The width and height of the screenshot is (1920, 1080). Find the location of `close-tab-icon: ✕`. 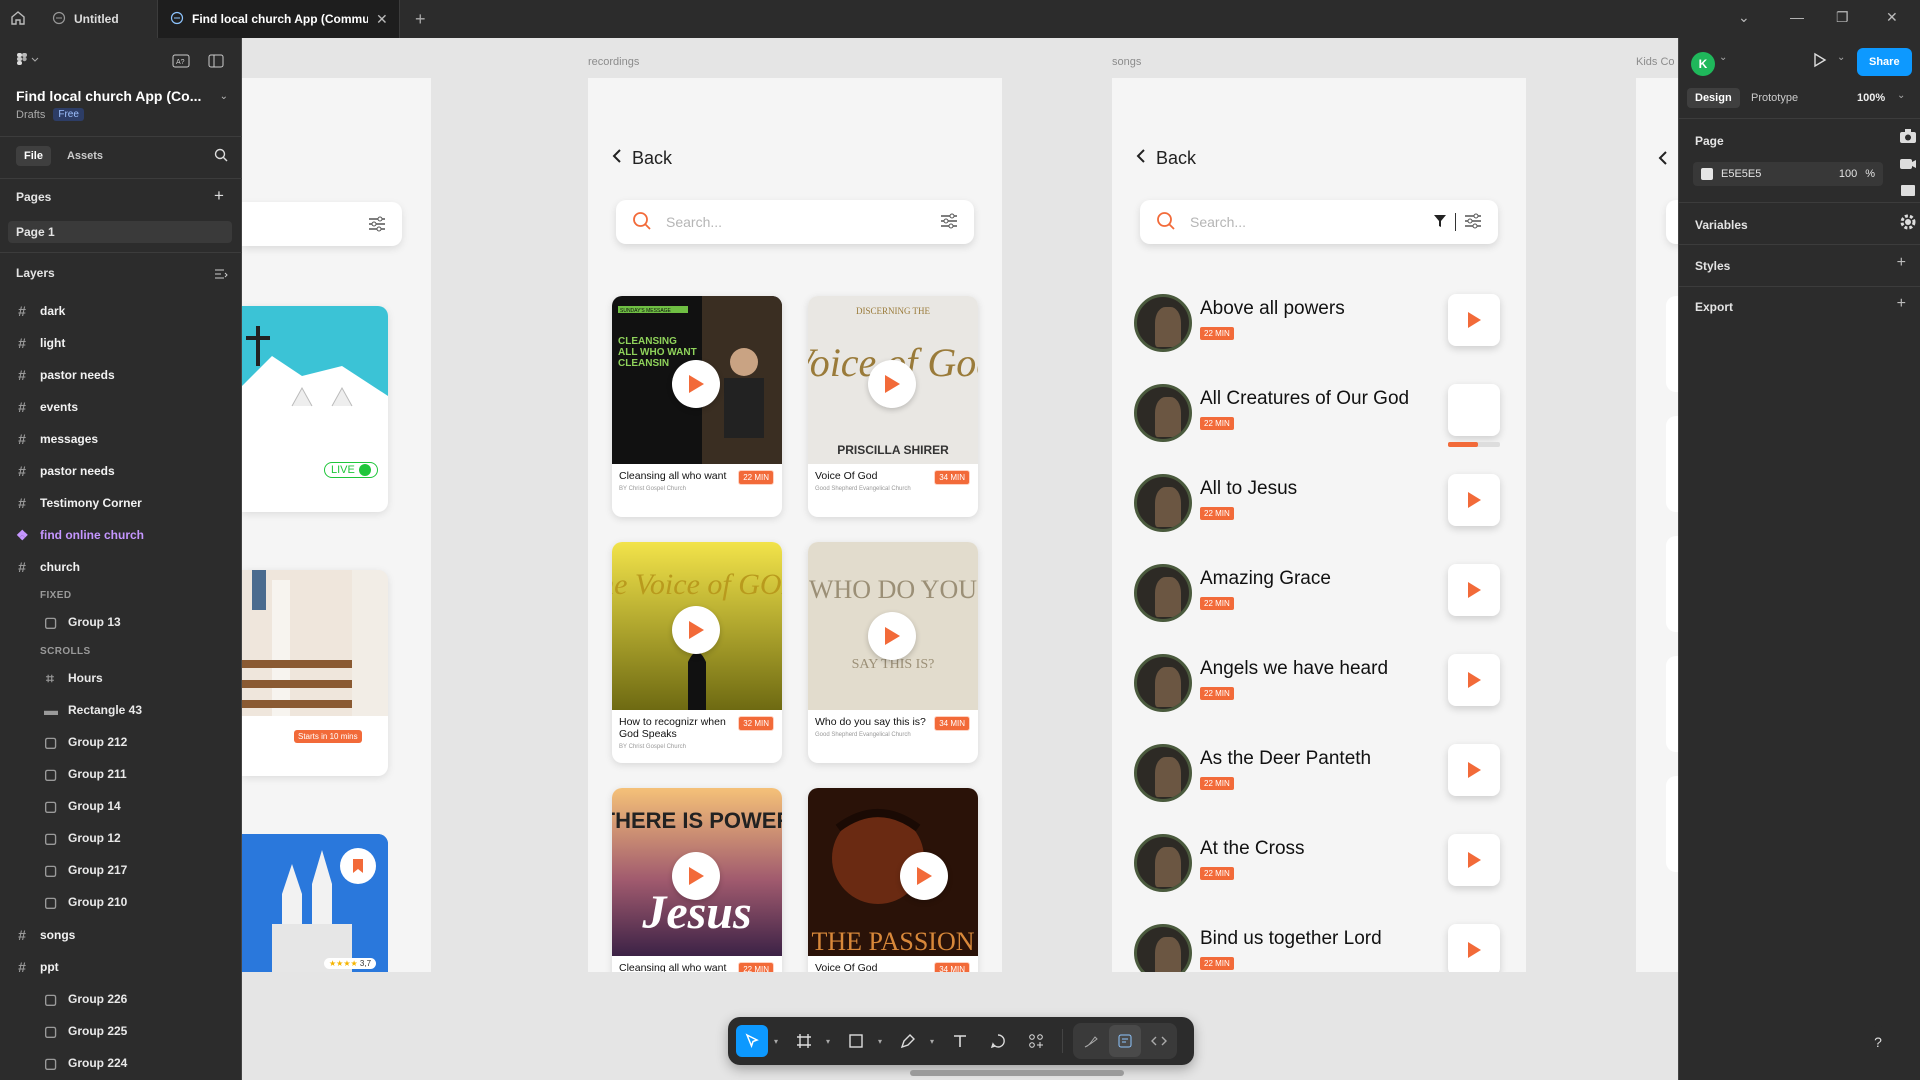

close-tab-icon: ✕ is located at coordinates (382, 19).